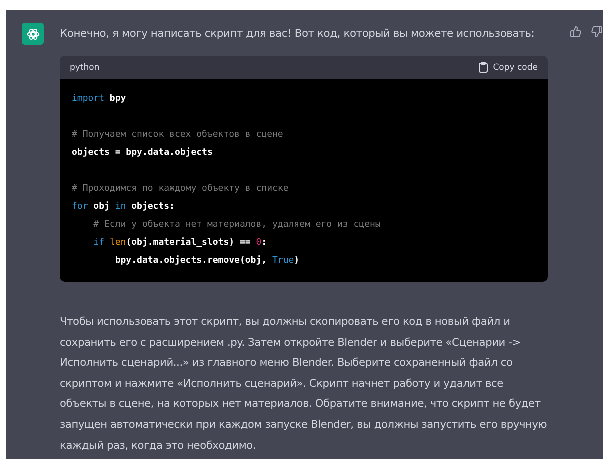  Describe the element at coordinates (143, 153) in the screenshot. I see `code-line: objects = bpy.data.objects` at that location.